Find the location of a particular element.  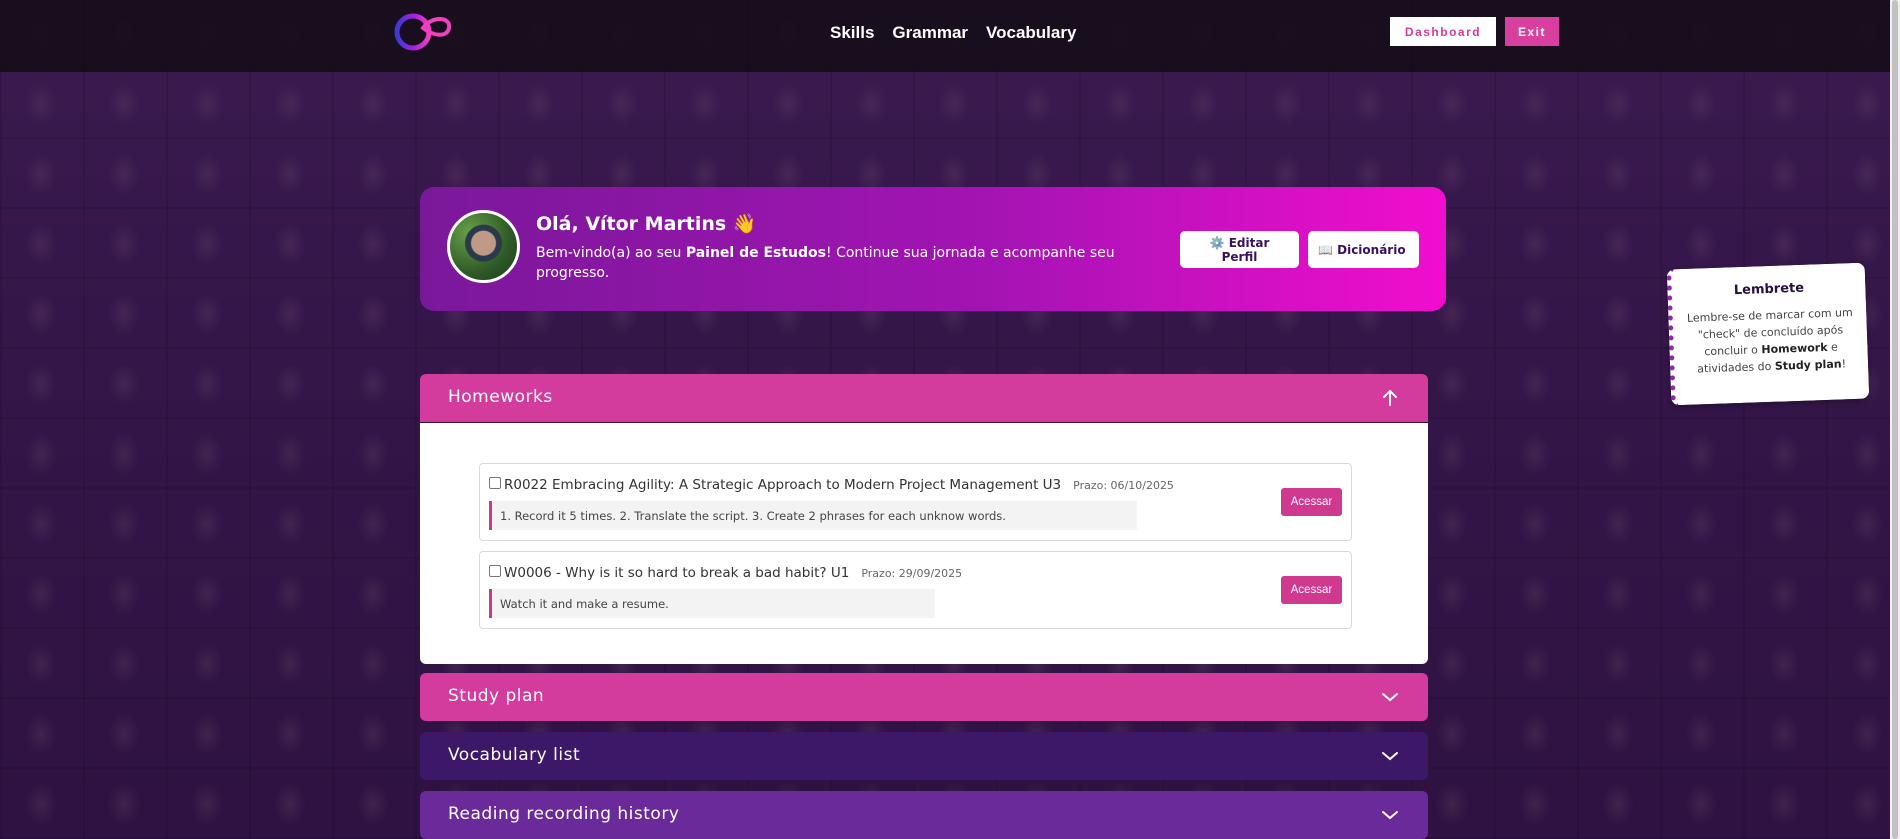

study-plan-section-title: Study plan is located at coordinates (496, 696).